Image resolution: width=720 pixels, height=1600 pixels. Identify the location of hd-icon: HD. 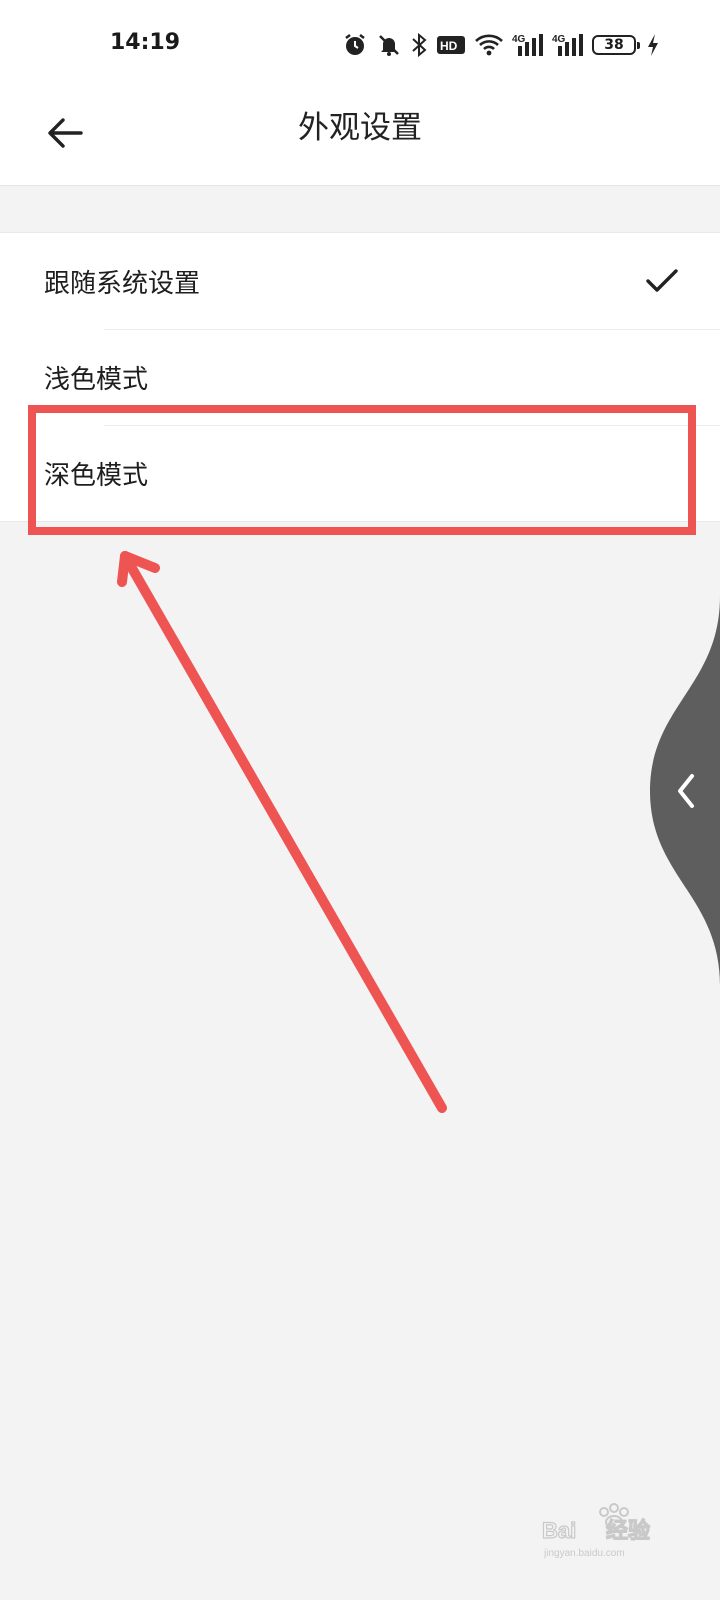
(451, 45).